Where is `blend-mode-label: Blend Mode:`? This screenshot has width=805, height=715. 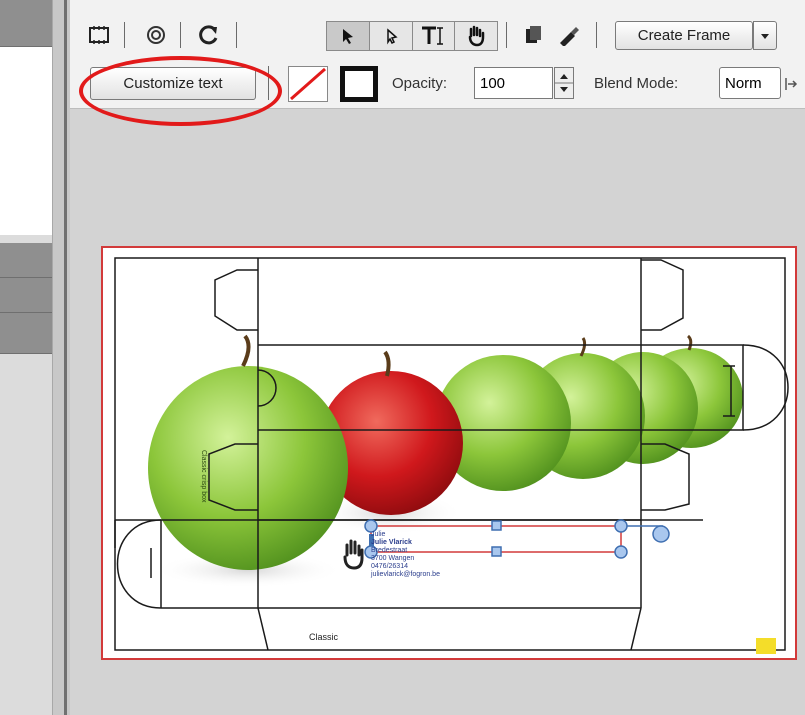
blend-mode-label: Blend Mode: is located at coordinates (636, 83).